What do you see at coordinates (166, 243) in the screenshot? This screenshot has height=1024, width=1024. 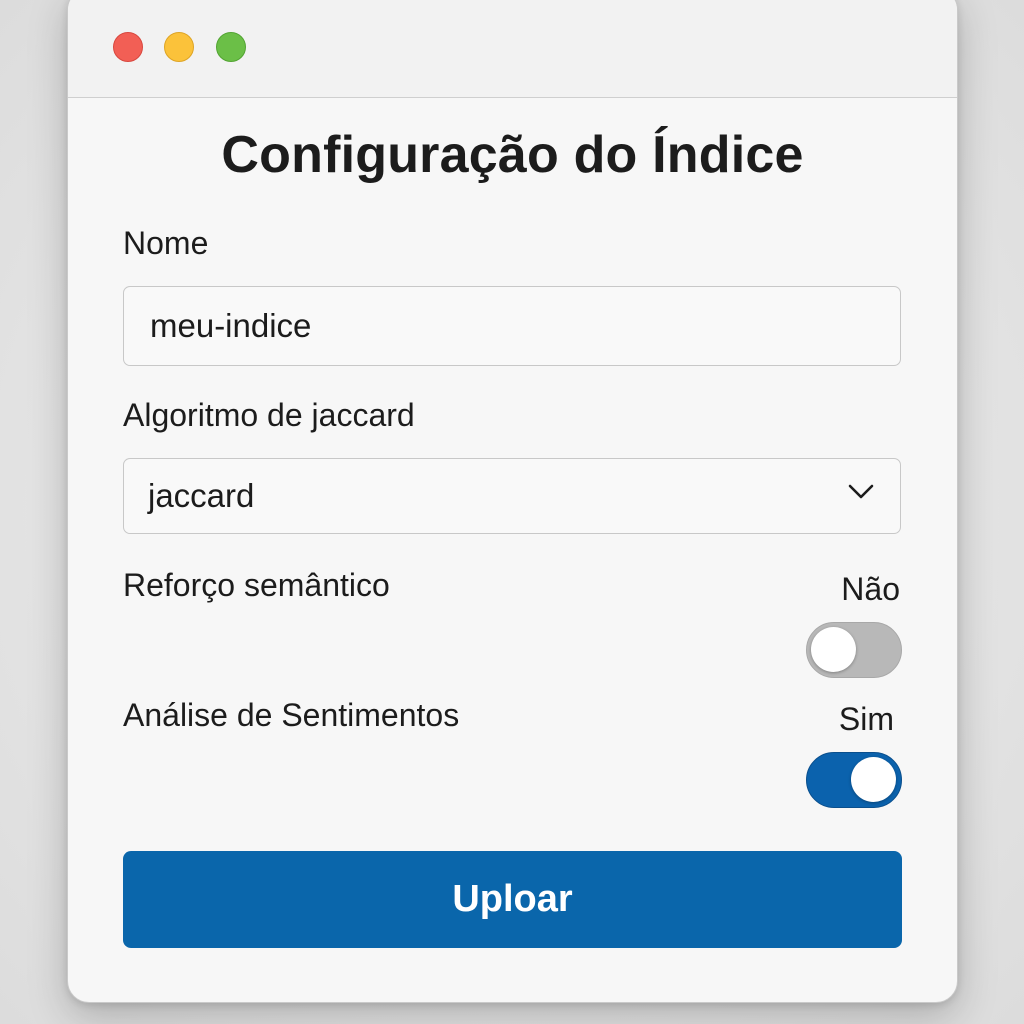 I see `name-label: Nome` at bounding box center [166, 243].